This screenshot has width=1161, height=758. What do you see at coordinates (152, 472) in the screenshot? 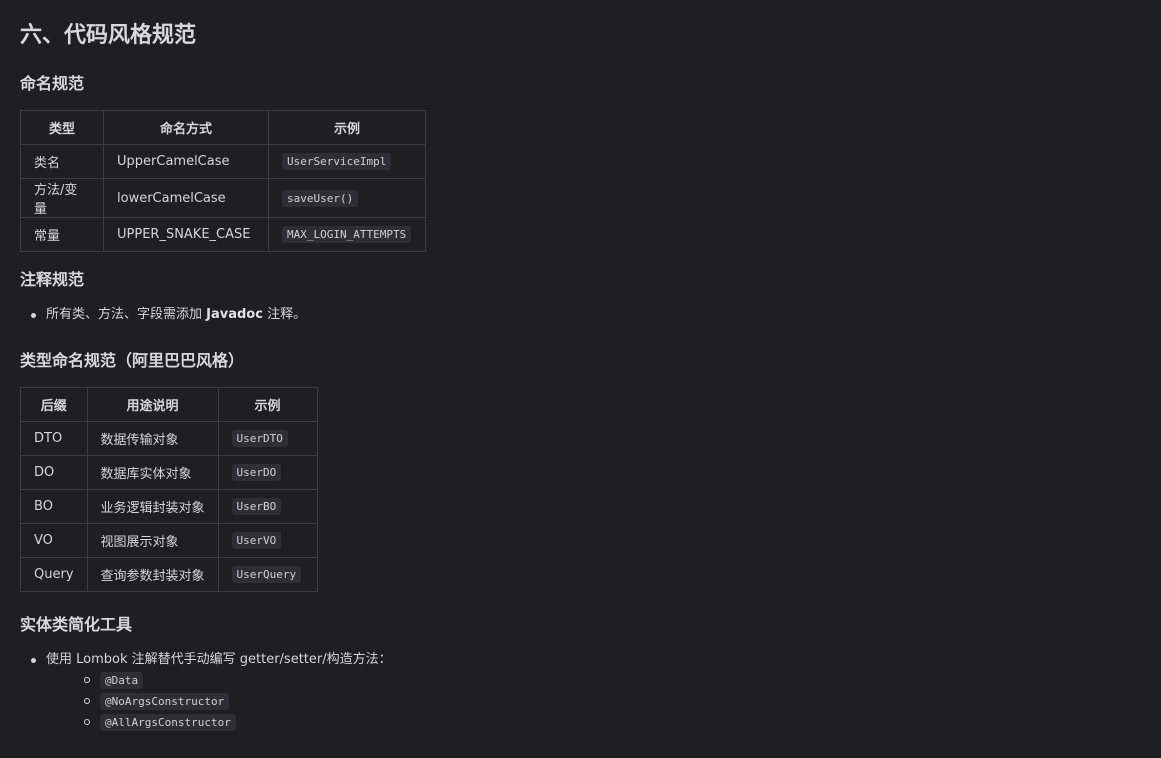
I see `desc-cell: 数据库实体对象` at bounding box center [152, 472].